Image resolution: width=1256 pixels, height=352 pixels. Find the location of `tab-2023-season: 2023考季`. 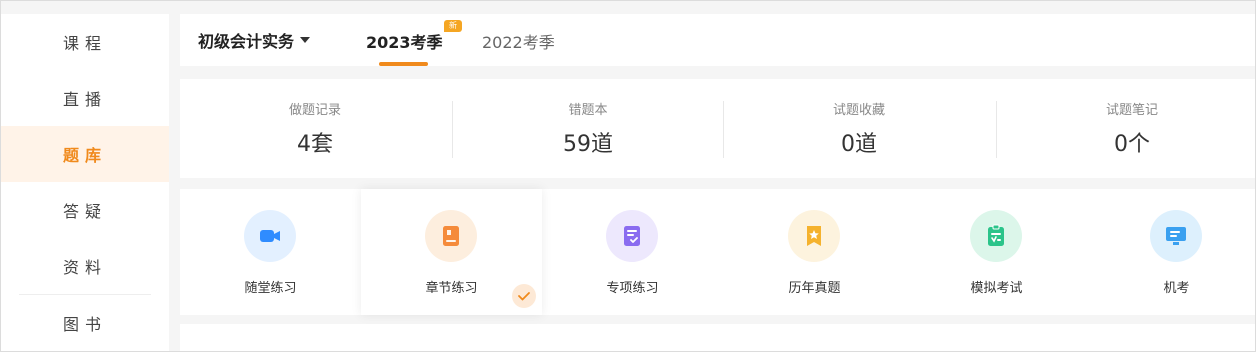

tab-2023-season: 2023考季 is located at coordinates (404, 41).